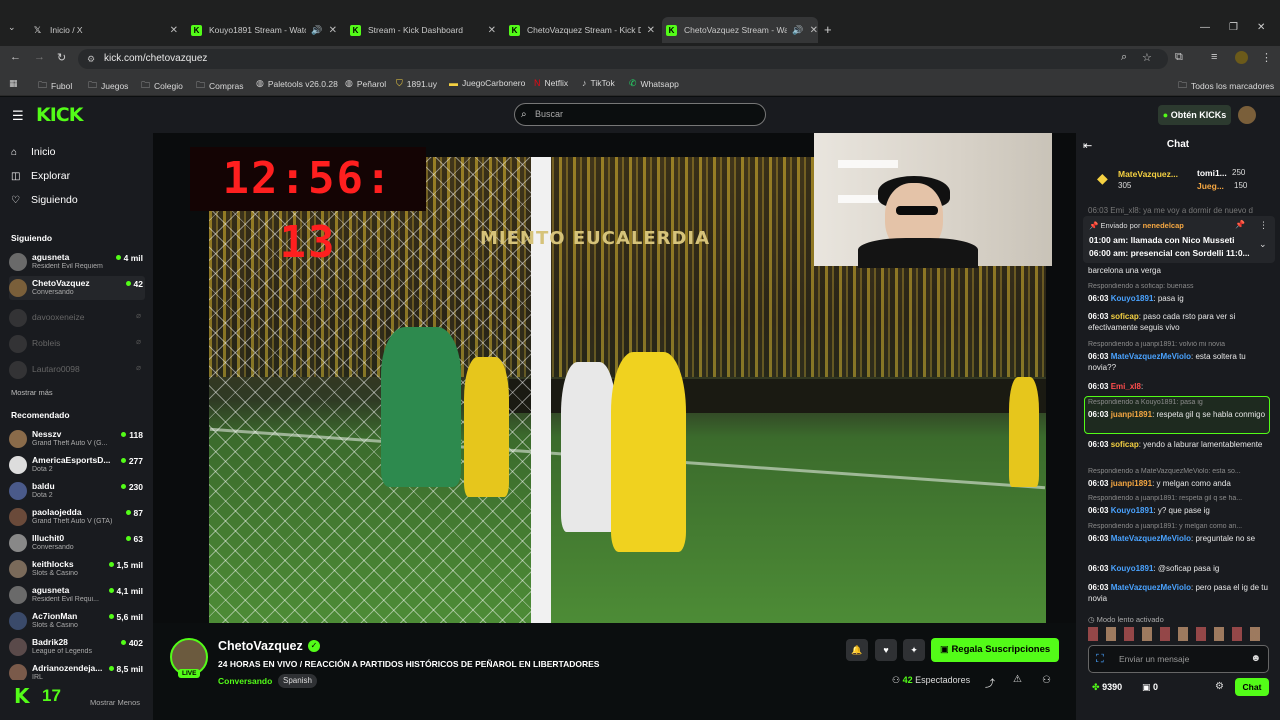  What do you see at coordinates (77, 288) in the screenshot?
I see `following-item: ChetoVazquez Conversando 42` at bounding box center [77, 288].